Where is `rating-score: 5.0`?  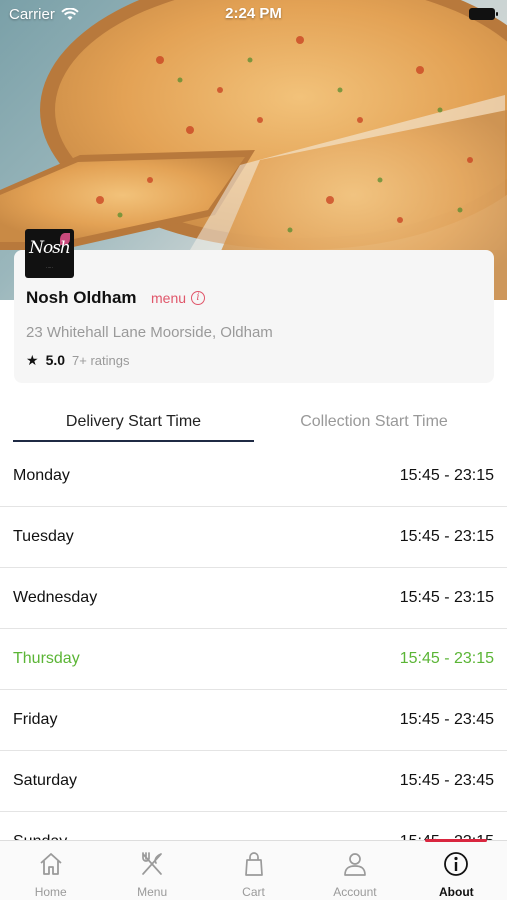
rating-score: 5.0 is located at coordinates (55, 360).